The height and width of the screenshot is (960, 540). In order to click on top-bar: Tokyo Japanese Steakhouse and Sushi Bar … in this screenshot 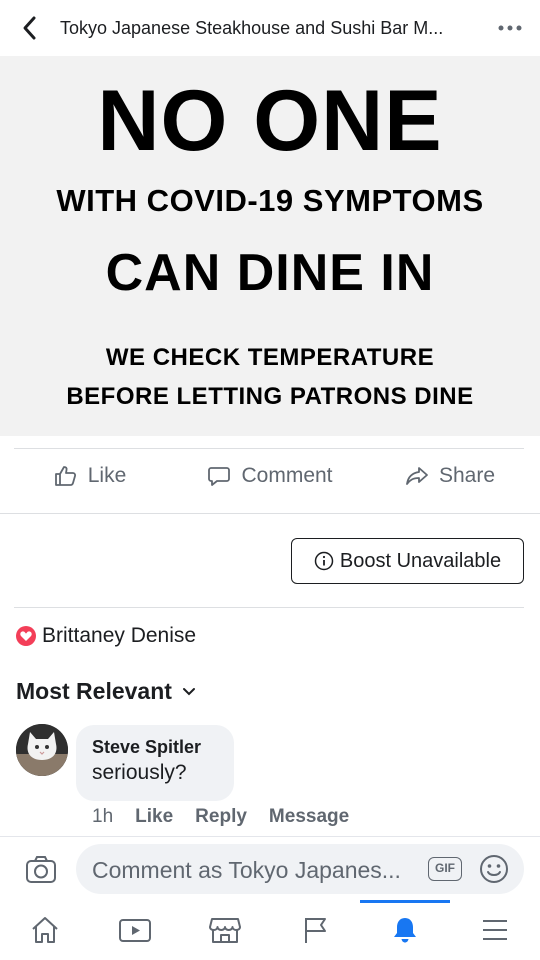, I will do `click(270, 28)`.